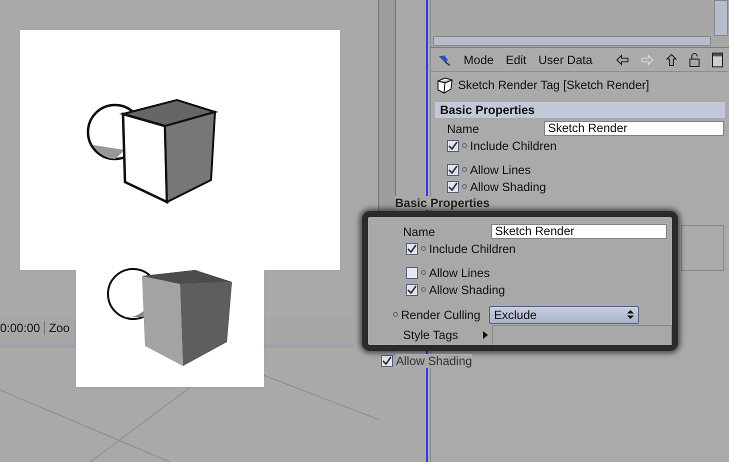 This screenshot has height=462, width=729. What do you see at coordinates (431, 335) in the screenshot?
I see `style-tags-label: Style Tags` at bounding box center [431, 335].